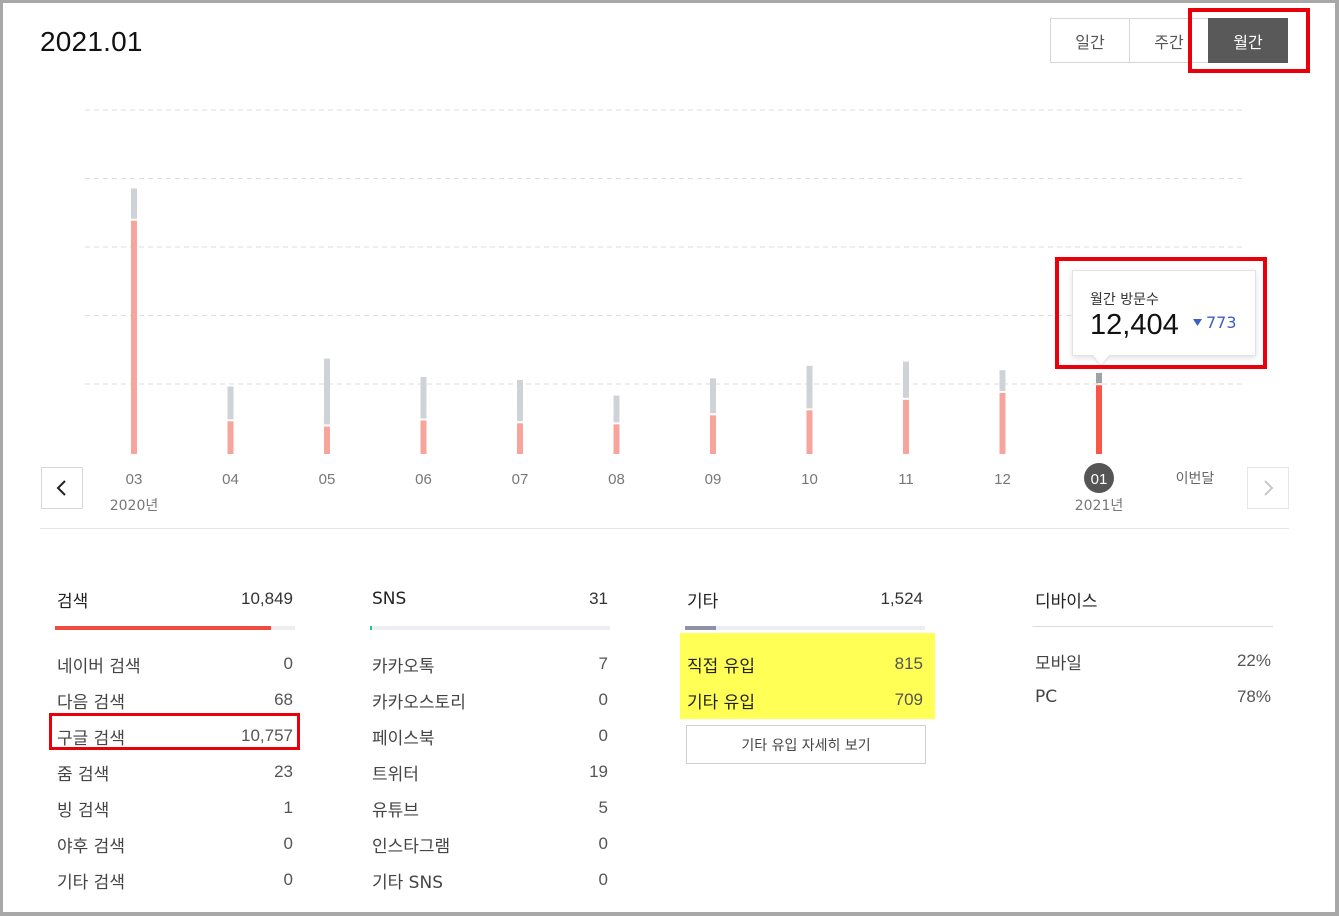 This screenshot has height=916, width=1339. I want to click on stats-sns-bar-fill, so click(371, 628).